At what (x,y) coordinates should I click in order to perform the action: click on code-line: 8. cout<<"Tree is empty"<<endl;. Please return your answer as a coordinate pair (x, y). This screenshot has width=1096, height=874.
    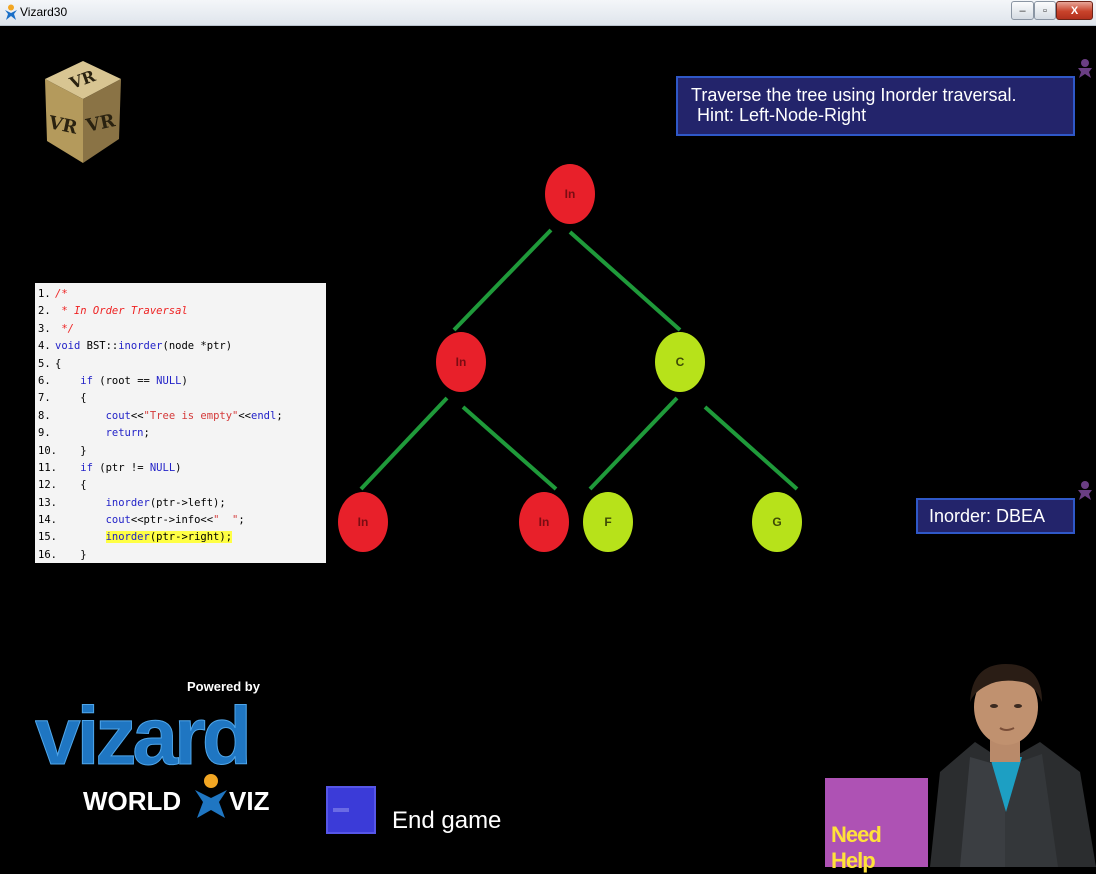
    Looking at the image, I should click on (180, 416).